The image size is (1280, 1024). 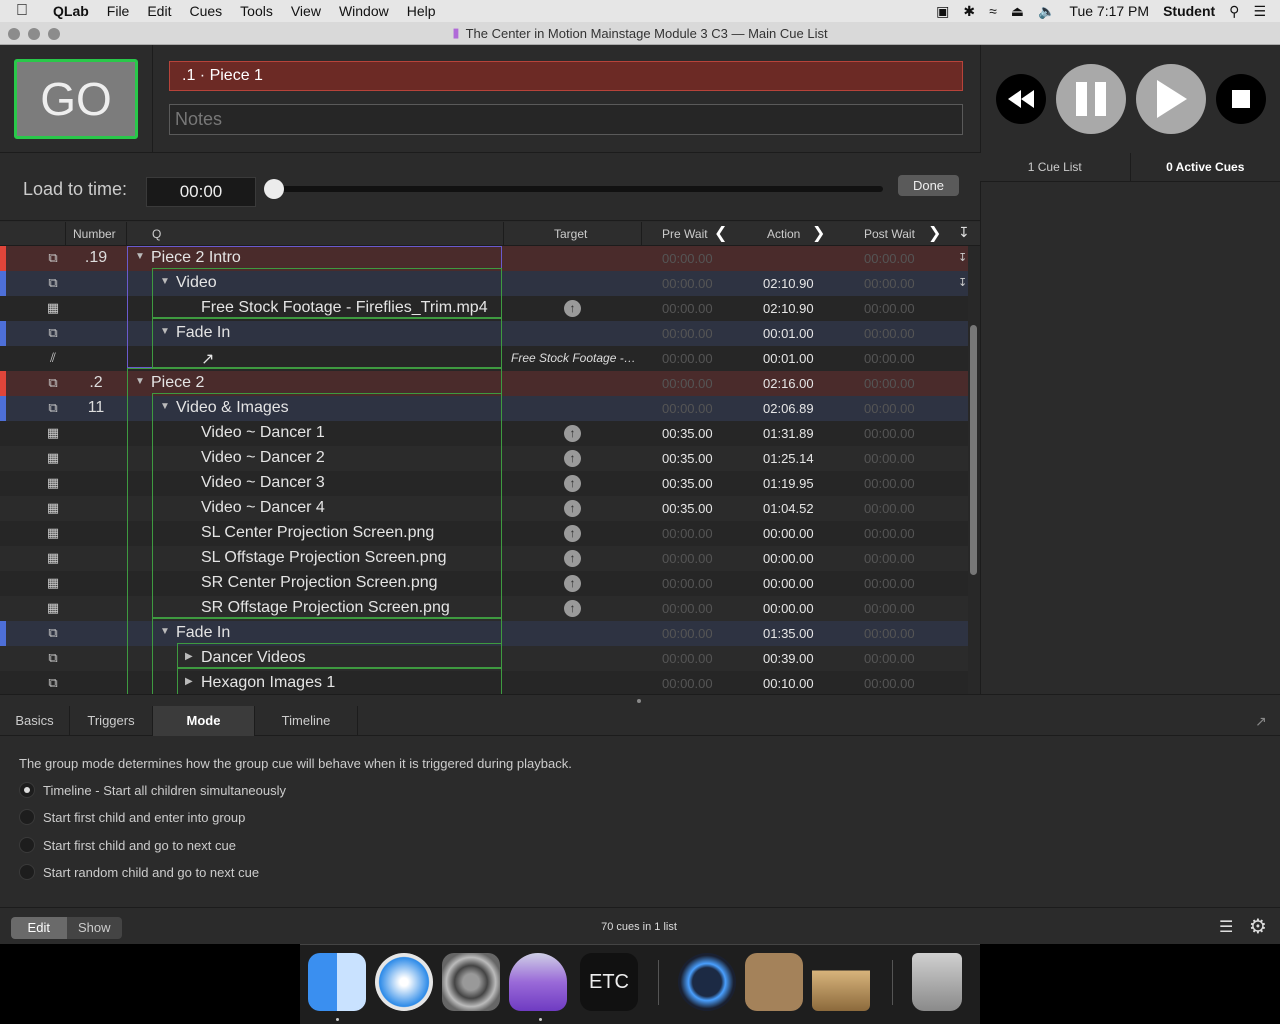 I want to click on wifi-icon: ≈, so click(x=993, y=11).